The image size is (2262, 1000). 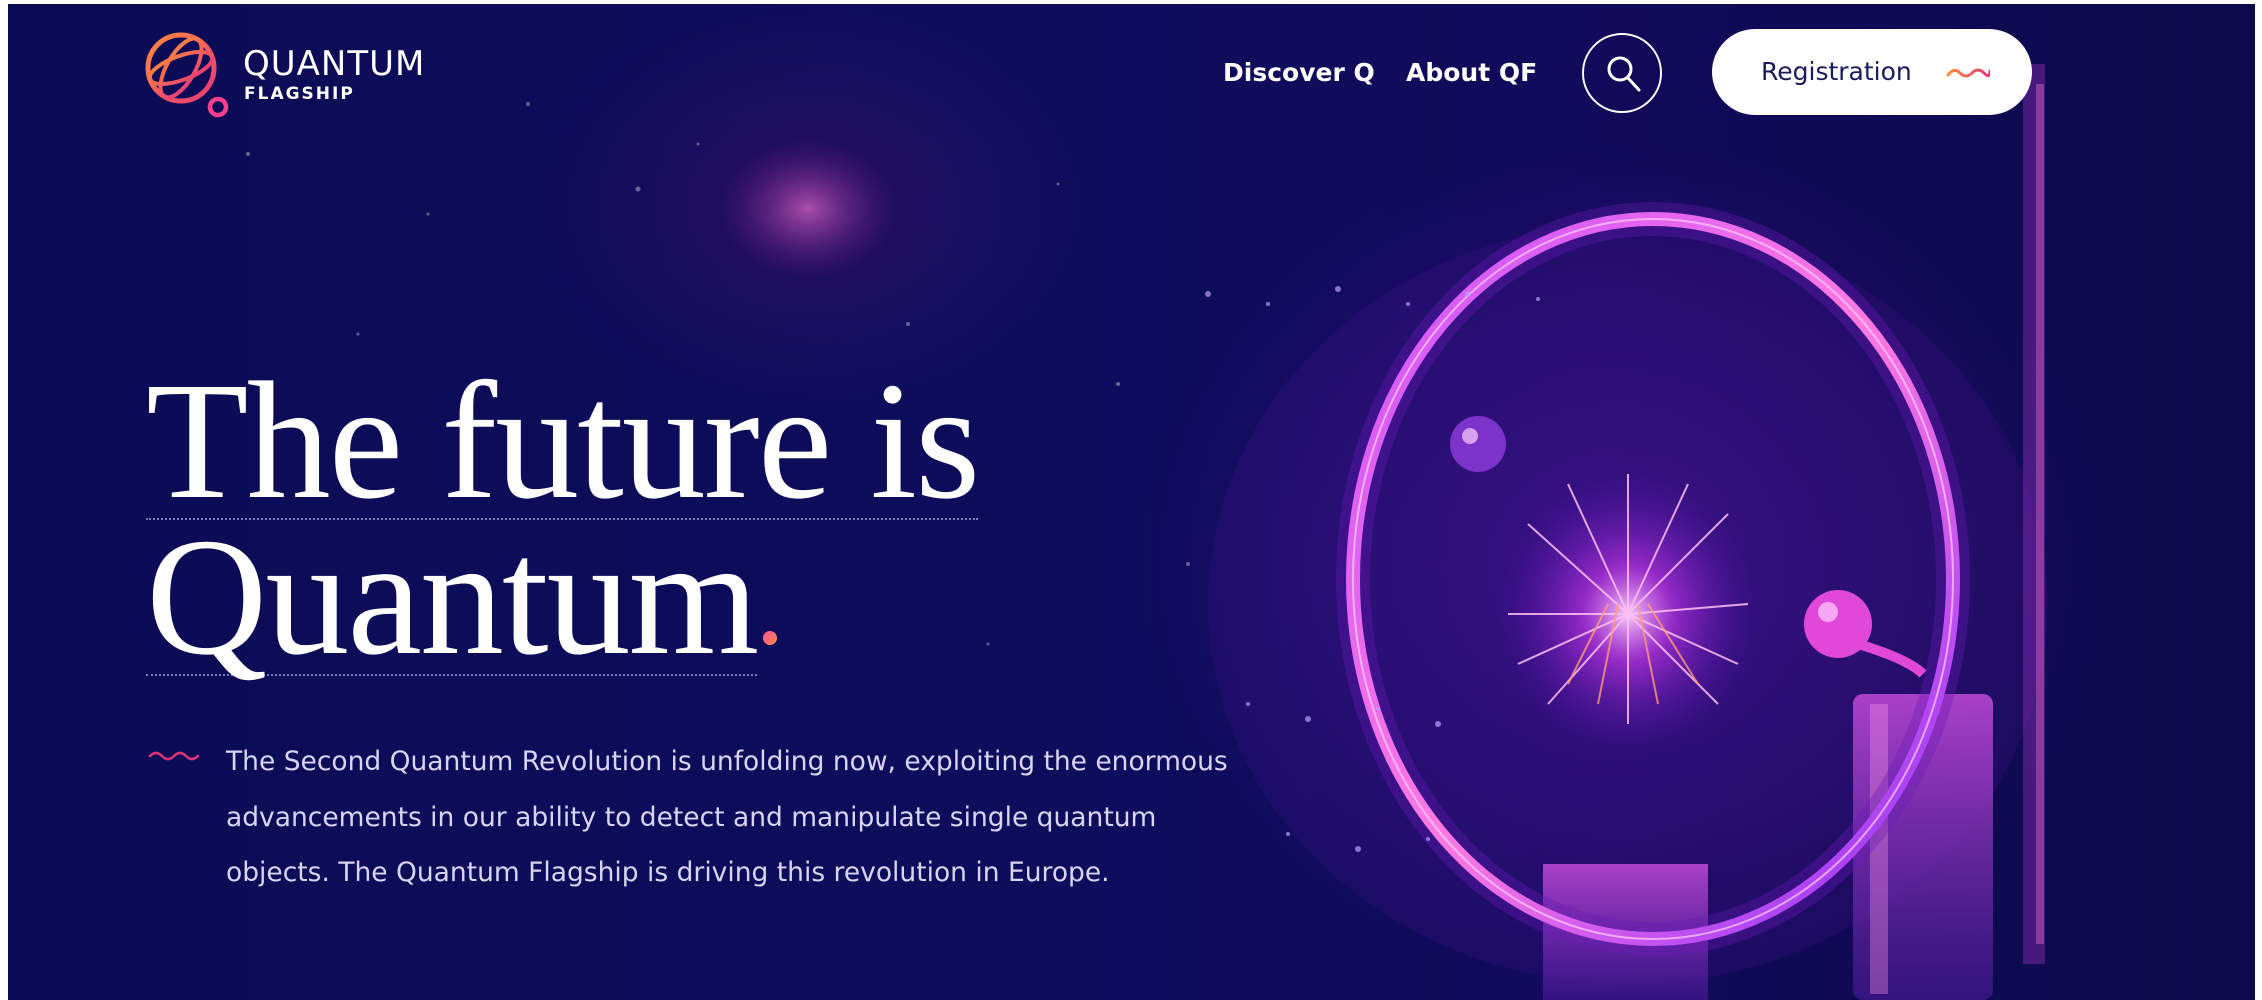 What do you see at coordinates (299, 94) in the screenshot?
I see `brand-subname: FLAGSHIP` at bounding box center [299, 94].